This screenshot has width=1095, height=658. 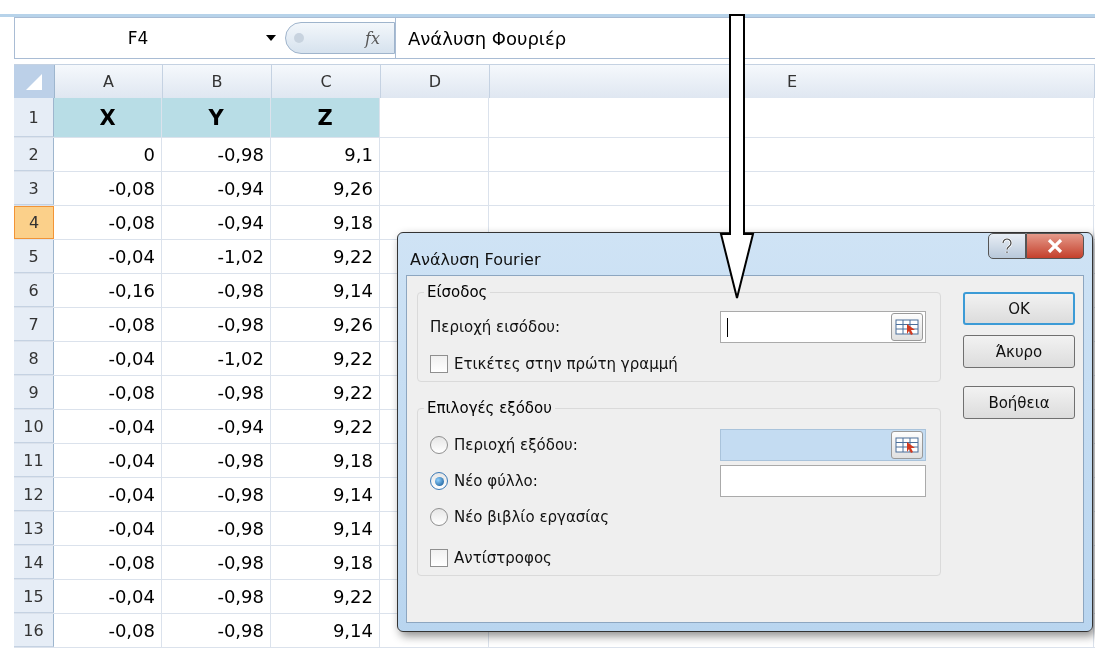 What do you see at coordinates (489, 408) in the screenshot?
I see `group-legend: Επιλογές εξόδου` at bounding box center [489, 408].